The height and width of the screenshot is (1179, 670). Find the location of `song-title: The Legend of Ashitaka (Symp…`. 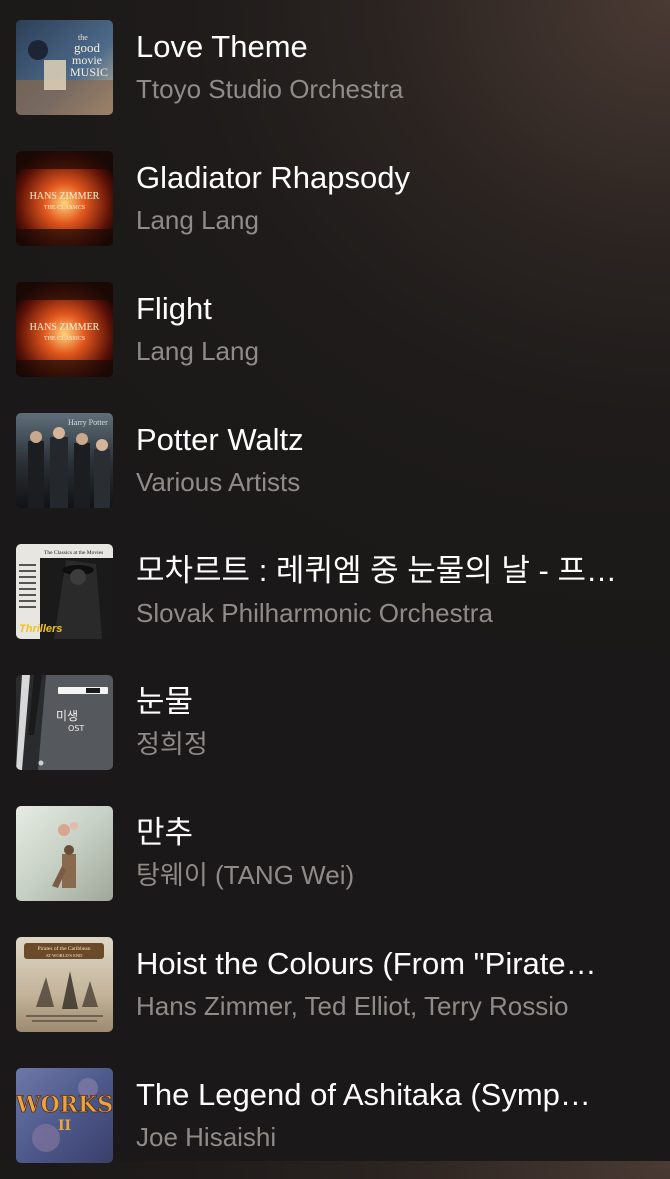

song-title: The Legend of Ashitaka (Symp… is located at coordinates (363, 1094).